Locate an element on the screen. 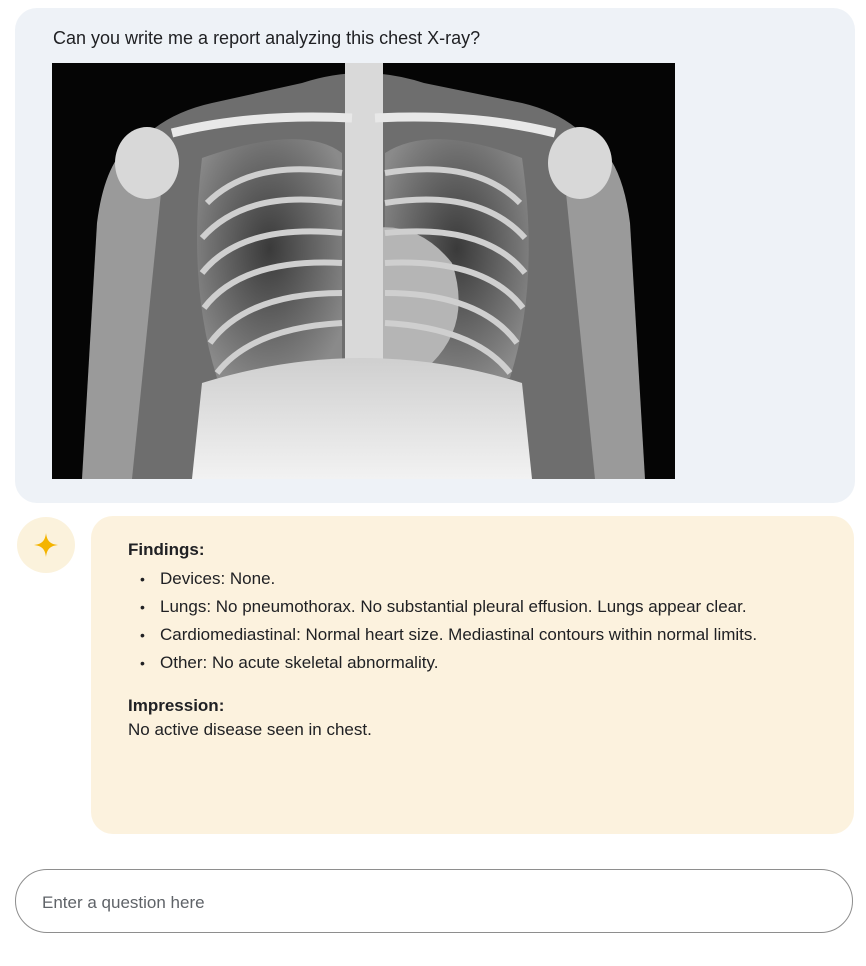 This screenshot has width=866, height=966. assistant-avatar is located at coordinates (46, 545).